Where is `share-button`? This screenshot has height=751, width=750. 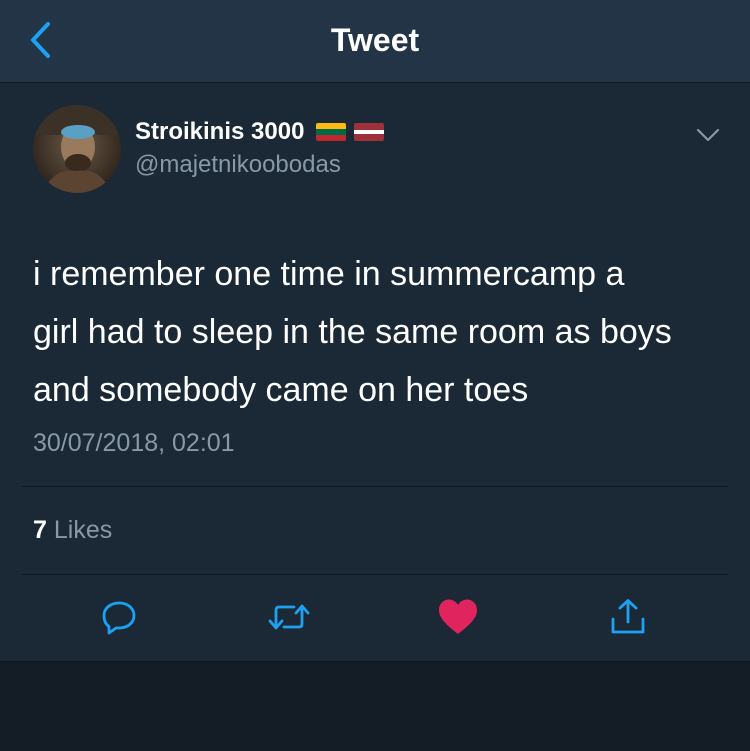
share-button is located at coordinates (628, 617).